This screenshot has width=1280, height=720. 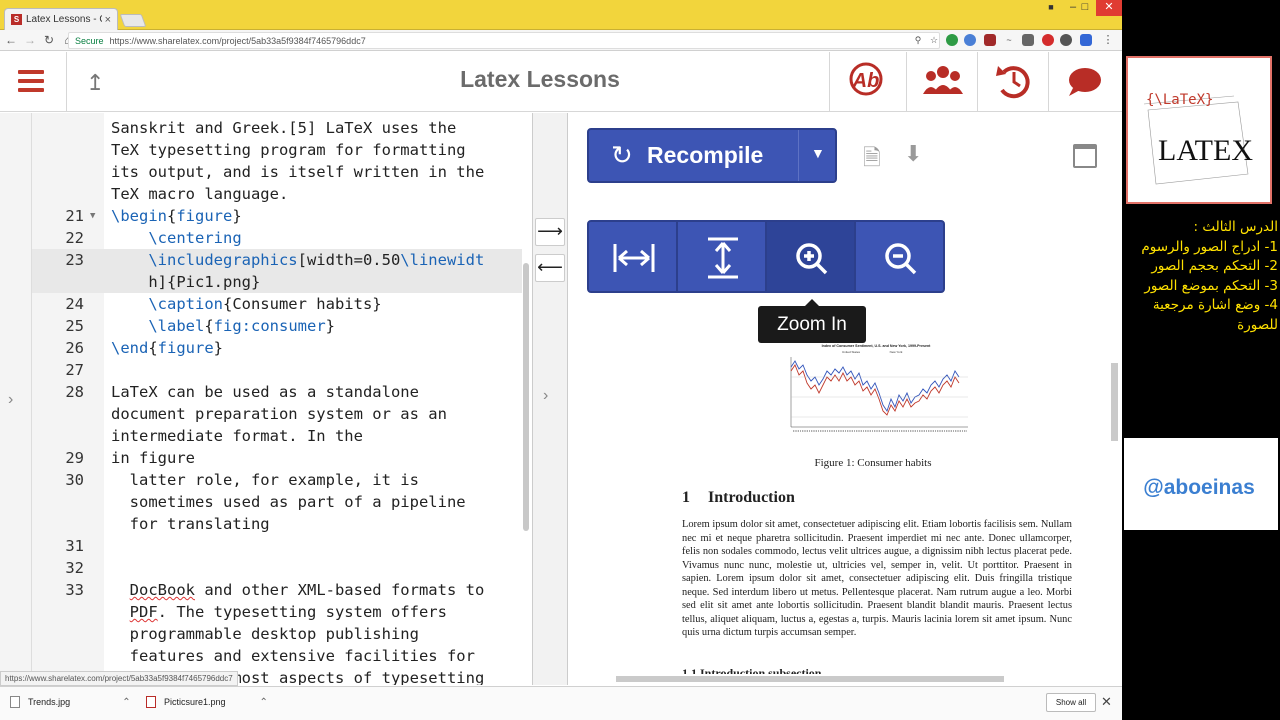 What do you see at coordinates (277, 238) in the screenshot?
I see `code-line: 22 \centering` at bounding box center [277, 238].